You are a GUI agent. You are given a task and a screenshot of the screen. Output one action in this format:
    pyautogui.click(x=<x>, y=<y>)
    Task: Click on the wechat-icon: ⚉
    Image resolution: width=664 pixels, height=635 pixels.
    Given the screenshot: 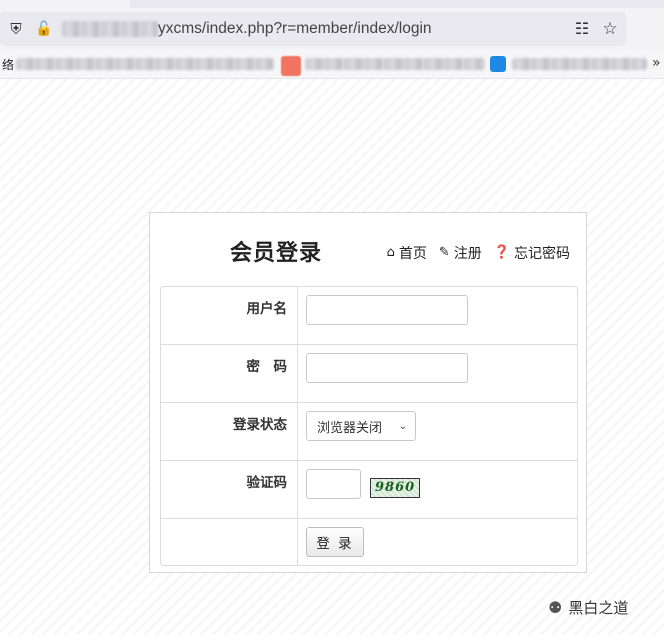 What is the action you would take?
    pyautogui.click(x=555, y=607)
    